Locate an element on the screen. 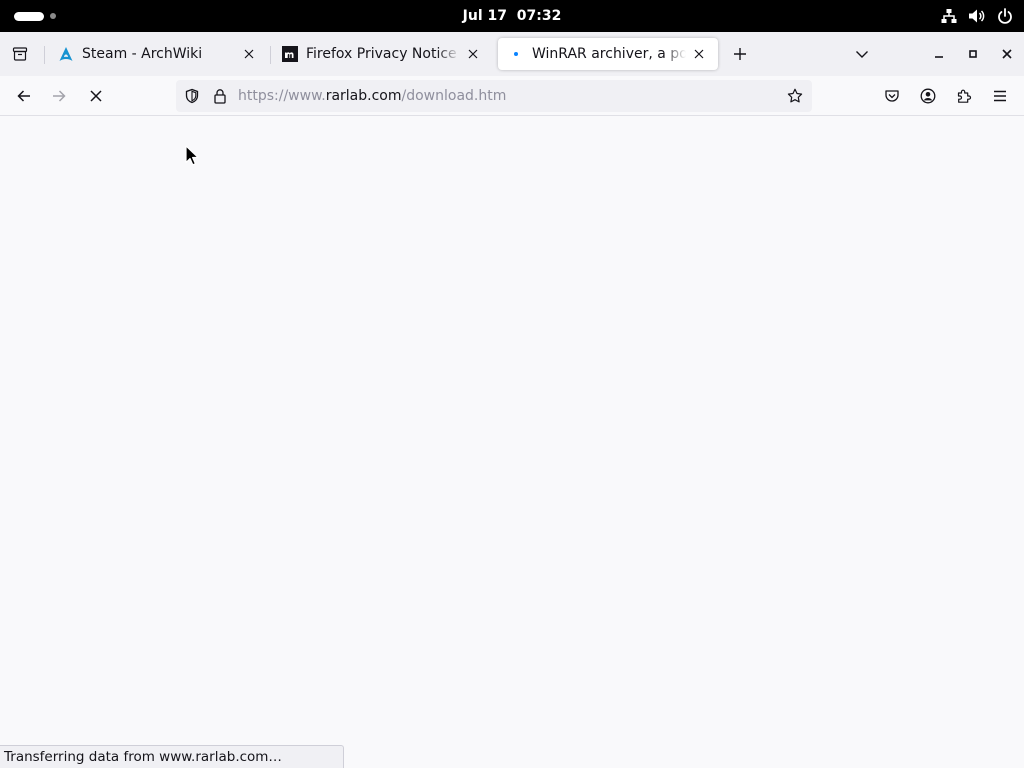 The height and width of the screenshot is (768, 1024). stop-loading-button is located at coordinates (96, 96).